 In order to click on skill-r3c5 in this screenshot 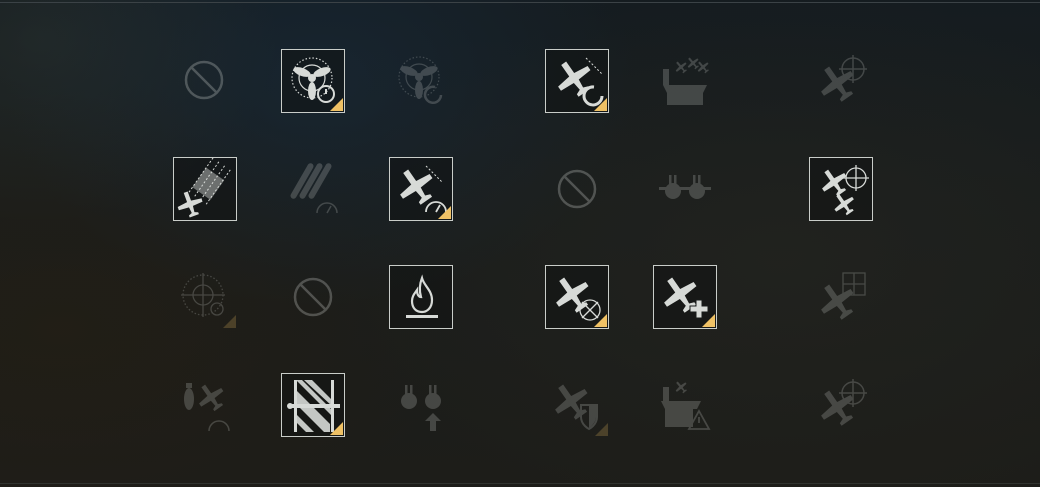, I will do `click(577, 297)`.